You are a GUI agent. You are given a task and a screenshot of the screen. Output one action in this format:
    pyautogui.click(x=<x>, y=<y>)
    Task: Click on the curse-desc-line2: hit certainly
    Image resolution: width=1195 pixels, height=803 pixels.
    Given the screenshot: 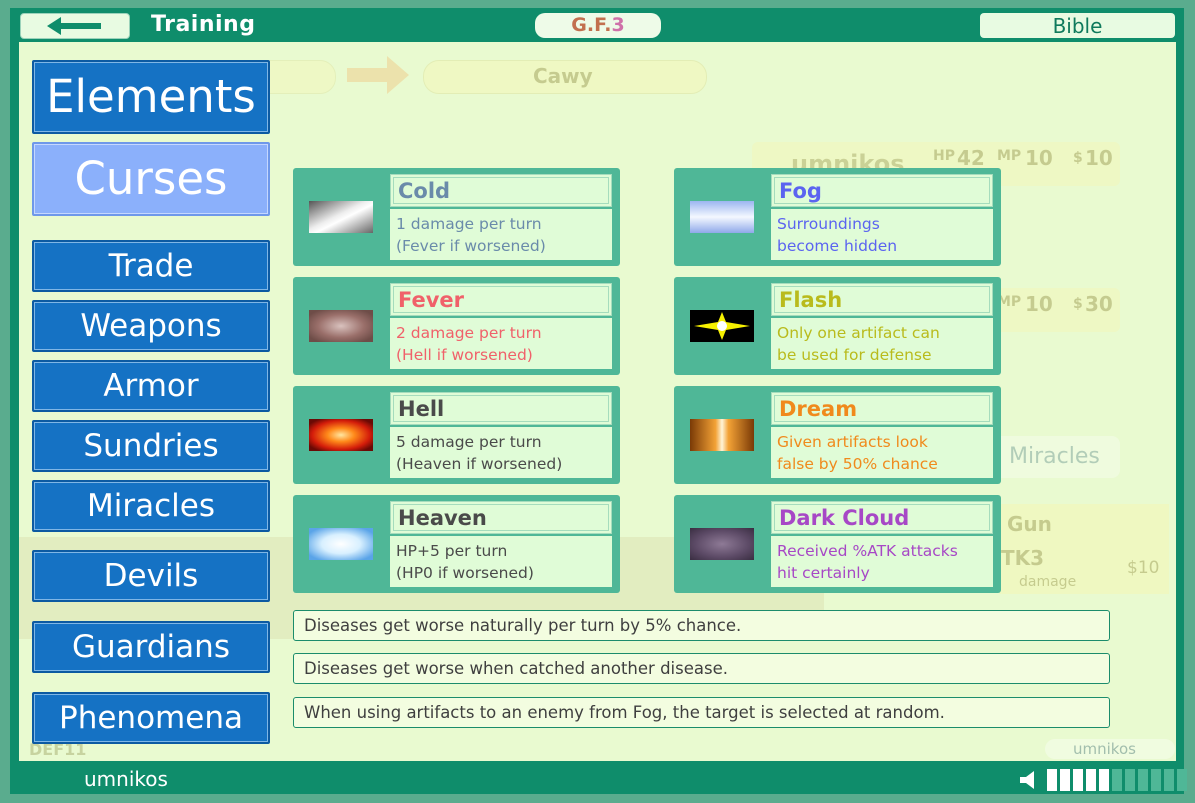 What is the action you would take?
    pyautogui.click(x=823, y=573)
    